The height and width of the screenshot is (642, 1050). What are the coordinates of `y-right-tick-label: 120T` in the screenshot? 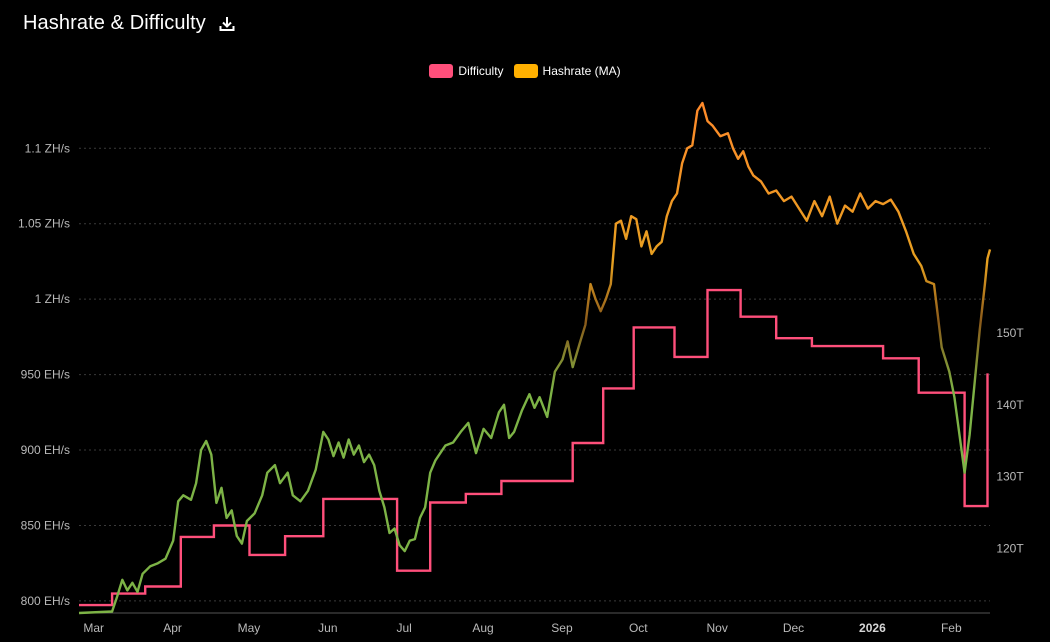 It's located at (1010, 548).